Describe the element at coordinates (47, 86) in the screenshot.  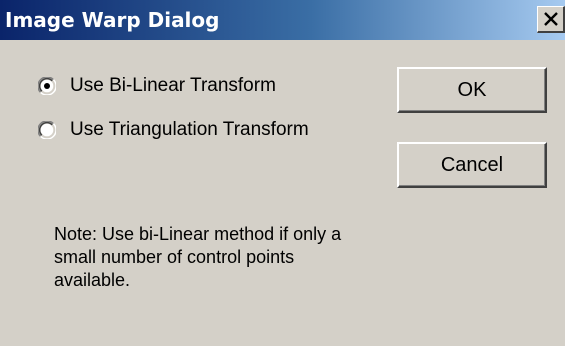
I see `radio-selected-icon` at that location.